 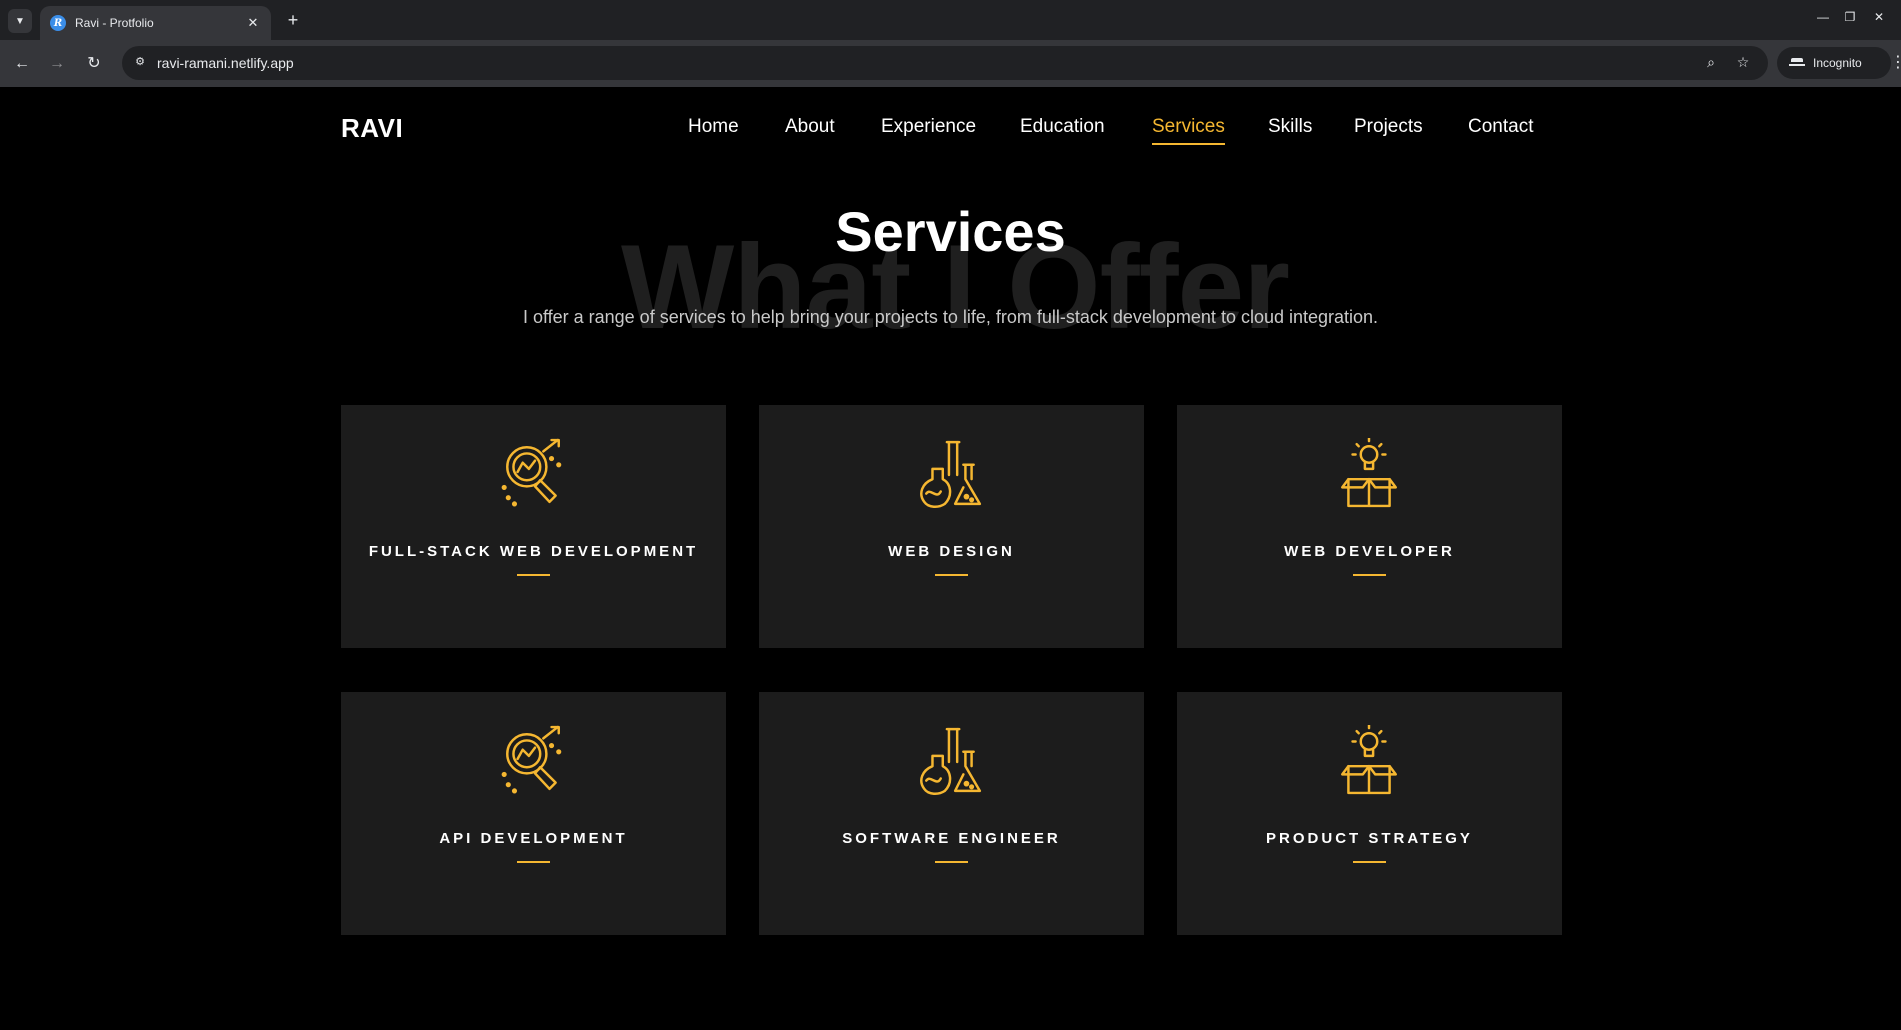 I want to click on service-card-web-design: WEB DESIGN, so click(x=951, y=526).